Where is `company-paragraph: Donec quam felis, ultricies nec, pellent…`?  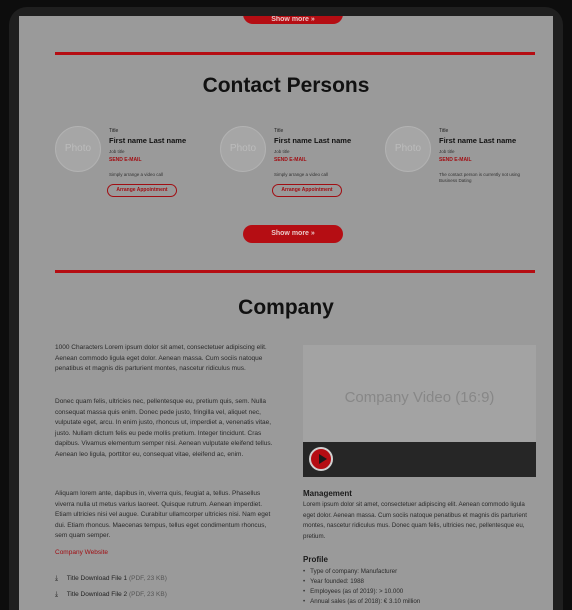 company-paragraph: Donec quam felis, ultricies nec, pellent… is located at coordinates (164, 428).